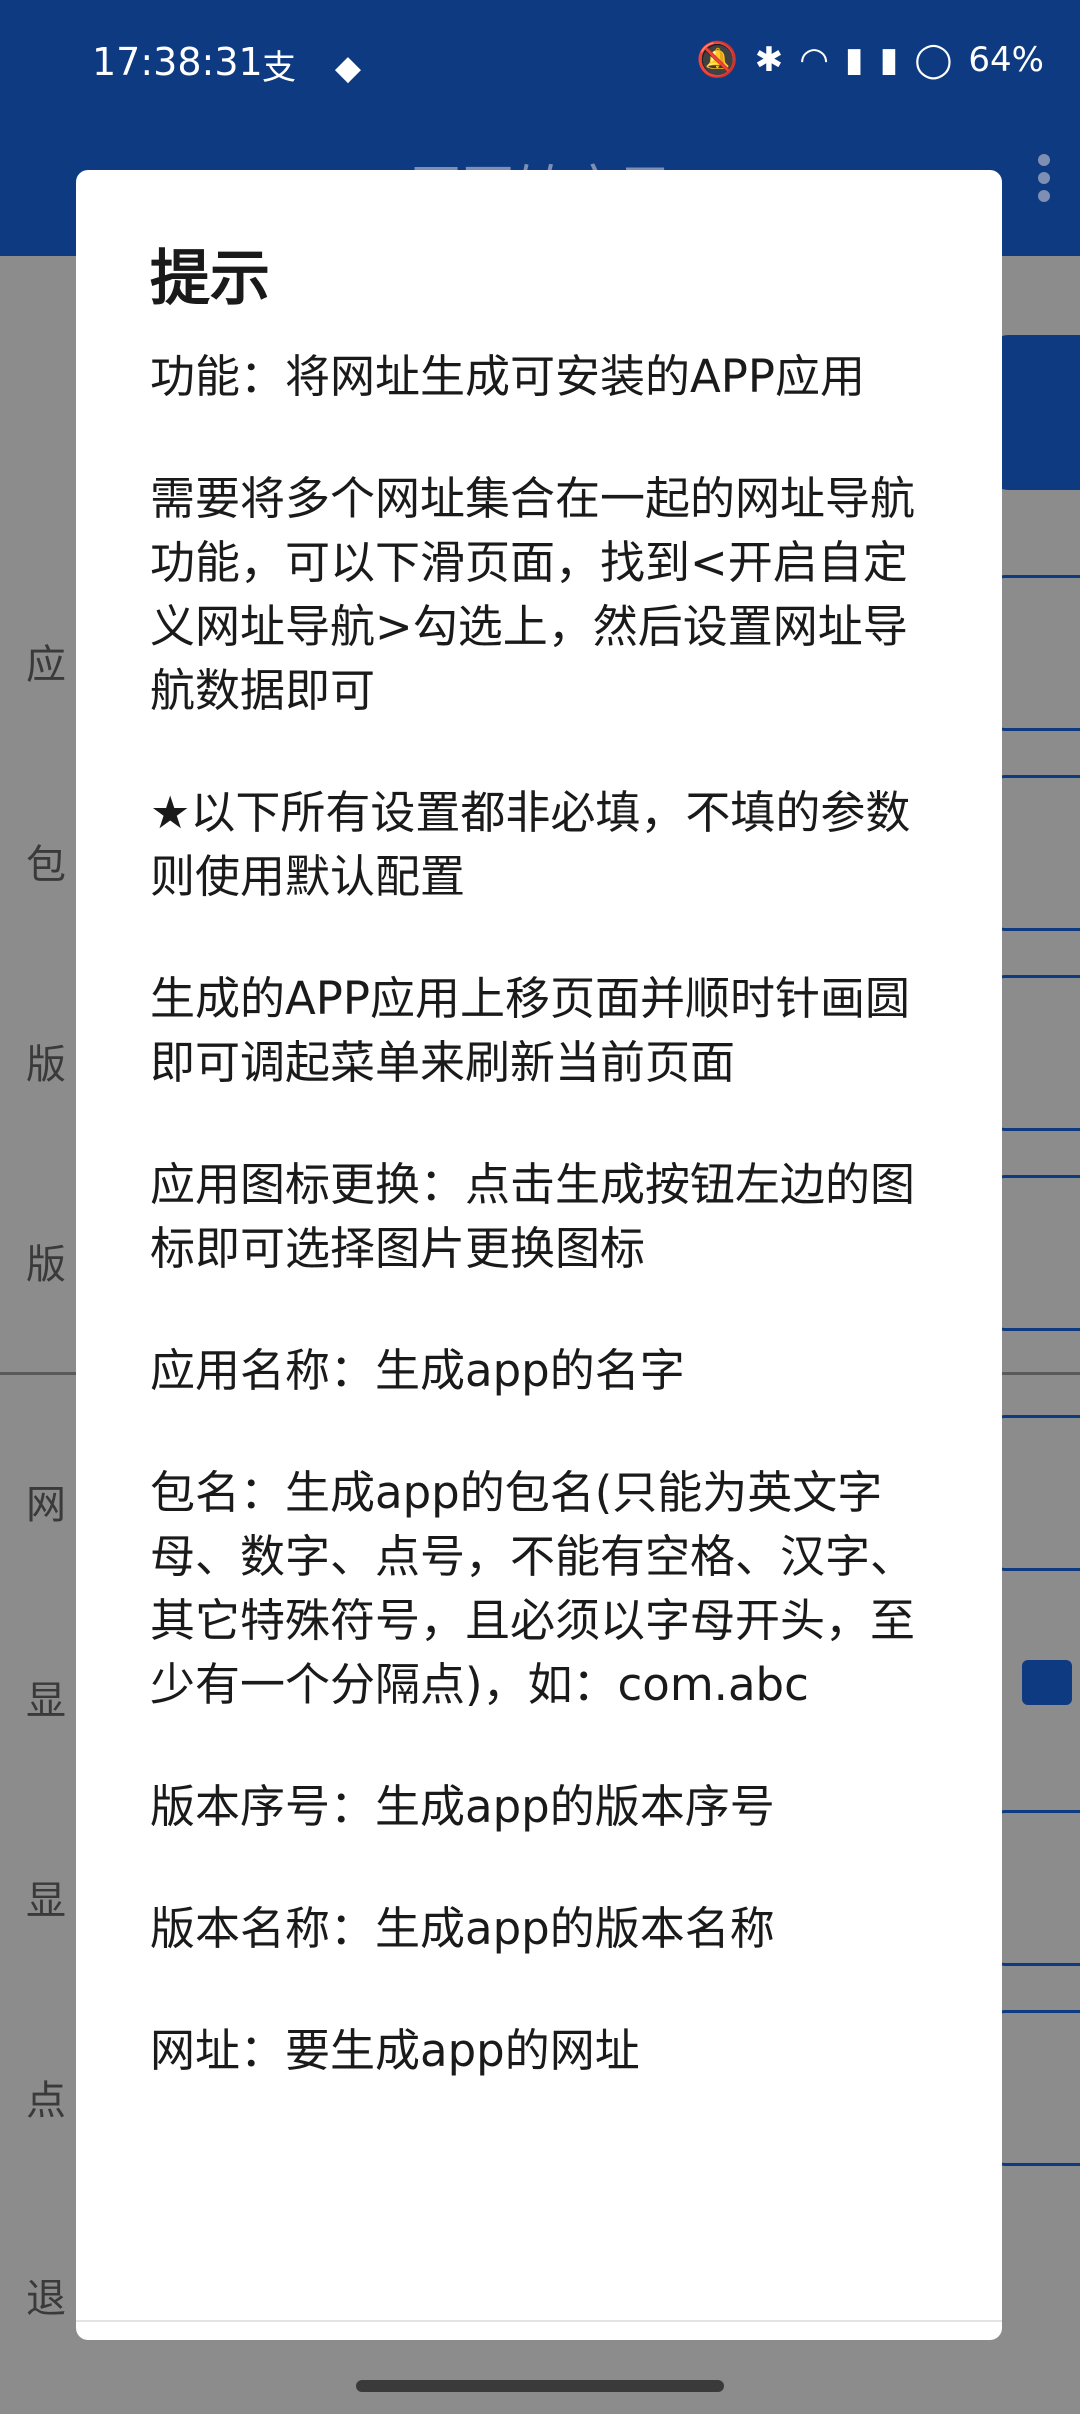  What do you see at coordinates (1044, 183) in the screenshot?
I see `overflow-menu-icon` at bounding box center [1044, 183].